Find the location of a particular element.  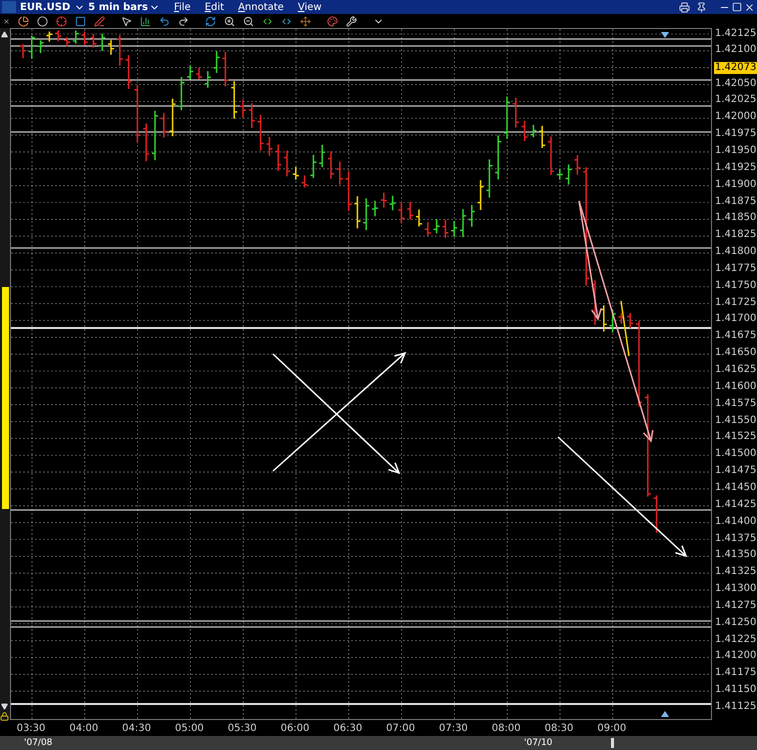

scrollbar: '07/08 '07/10 is located at coordinates (378, 743).